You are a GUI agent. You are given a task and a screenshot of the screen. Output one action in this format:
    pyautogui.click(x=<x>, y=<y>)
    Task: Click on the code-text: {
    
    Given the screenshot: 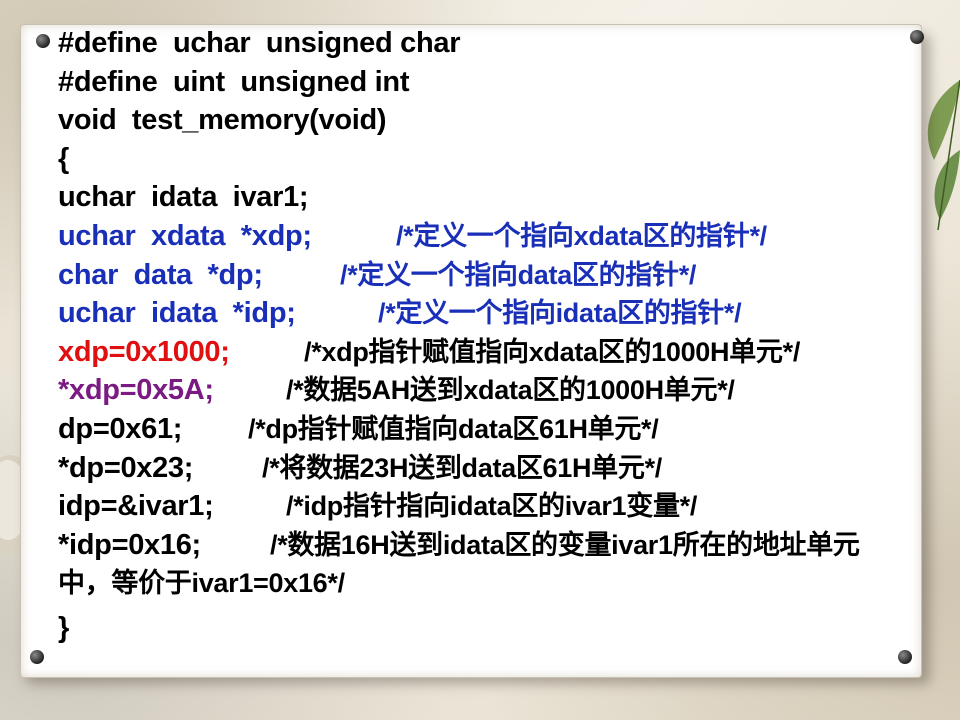 What is the action you would take?
    pyautogui.click(x=63, y=158)
    